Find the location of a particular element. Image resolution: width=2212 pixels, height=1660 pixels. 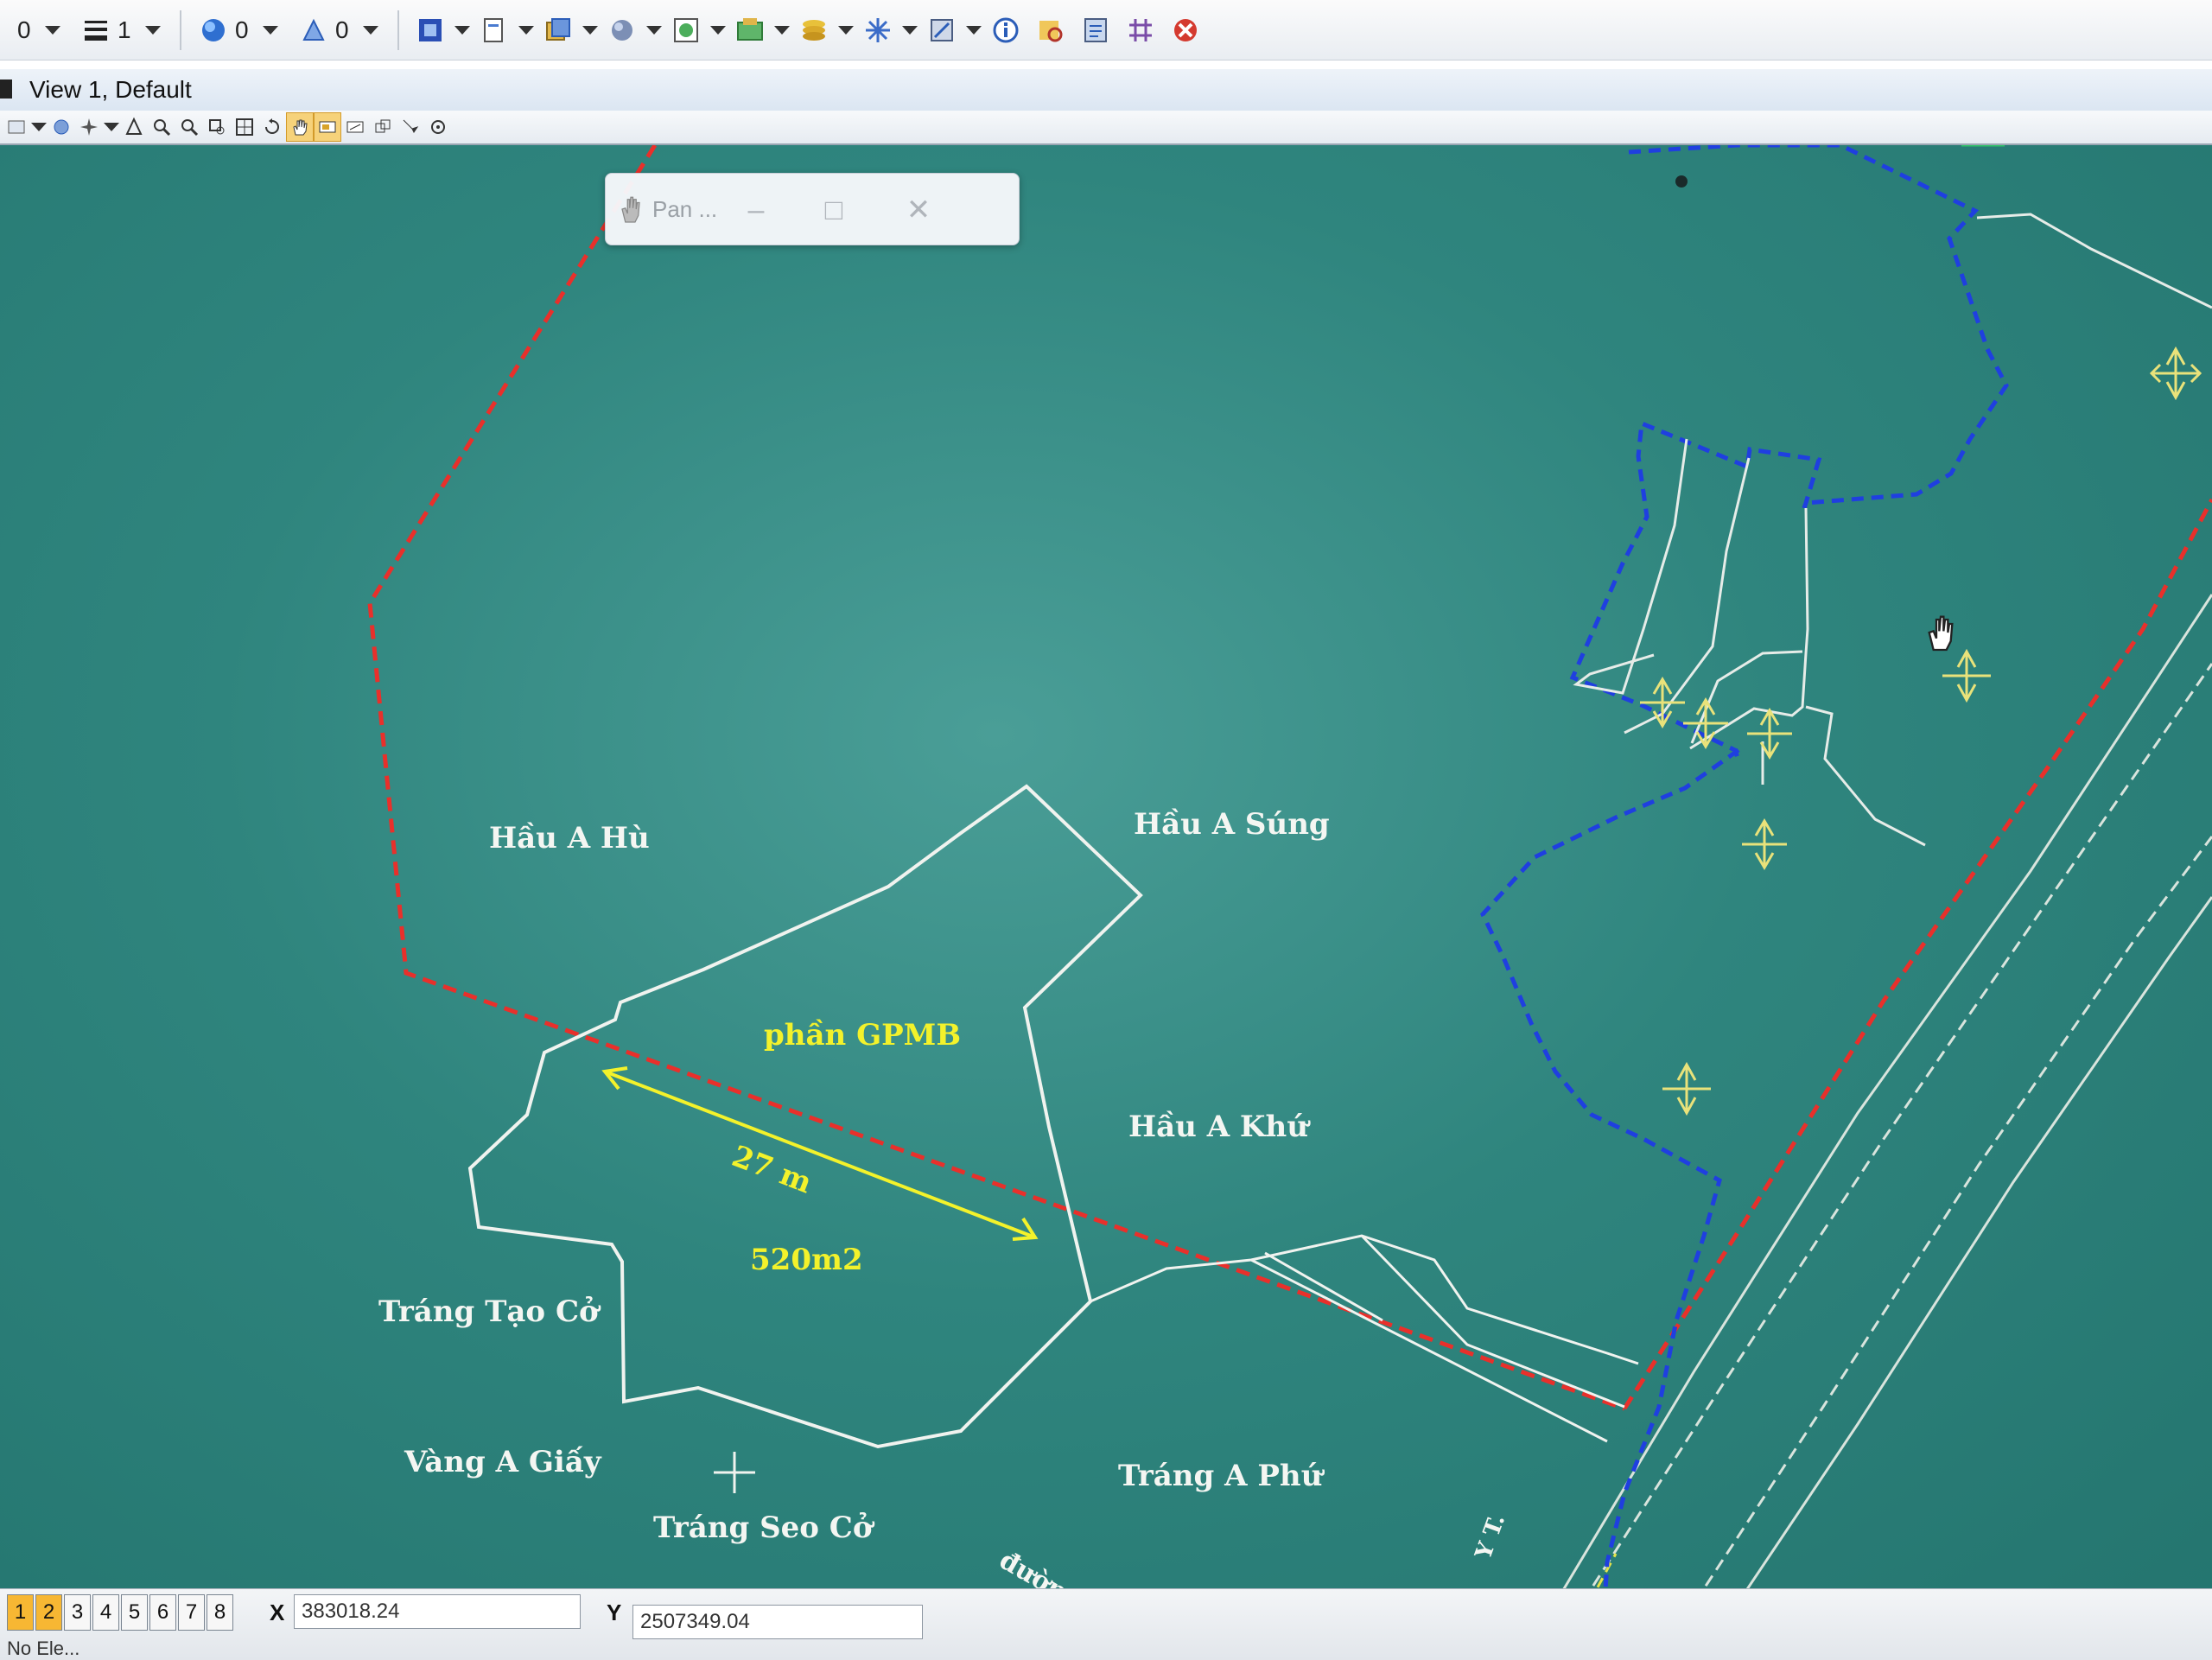

view-tab-2: 2 is located at coordinates (48, 1612).